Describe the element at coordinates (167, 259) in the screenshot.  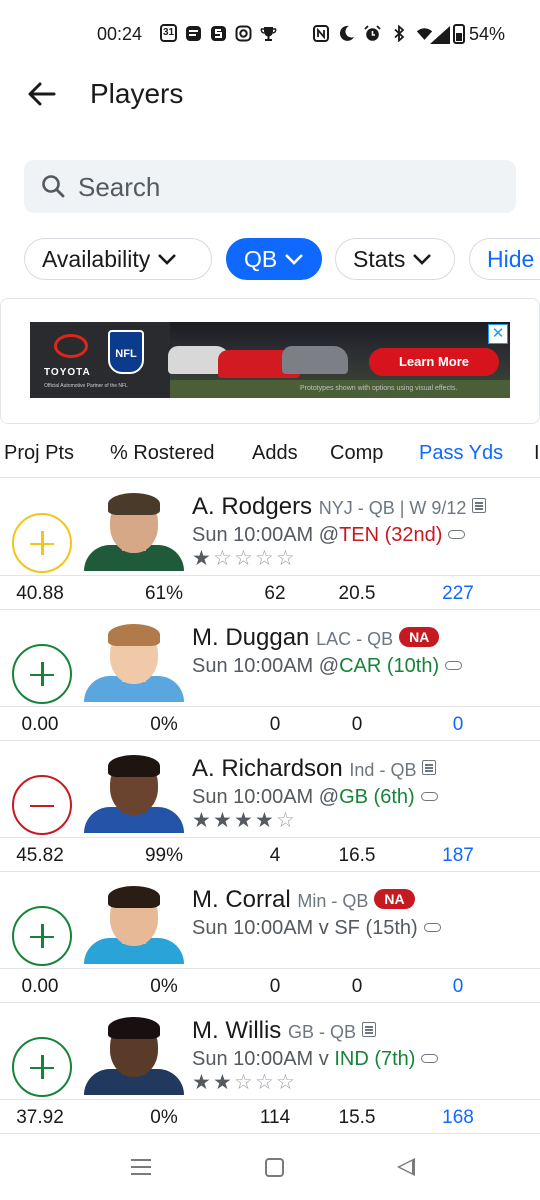
I see `chevron-down-icon` at that location.